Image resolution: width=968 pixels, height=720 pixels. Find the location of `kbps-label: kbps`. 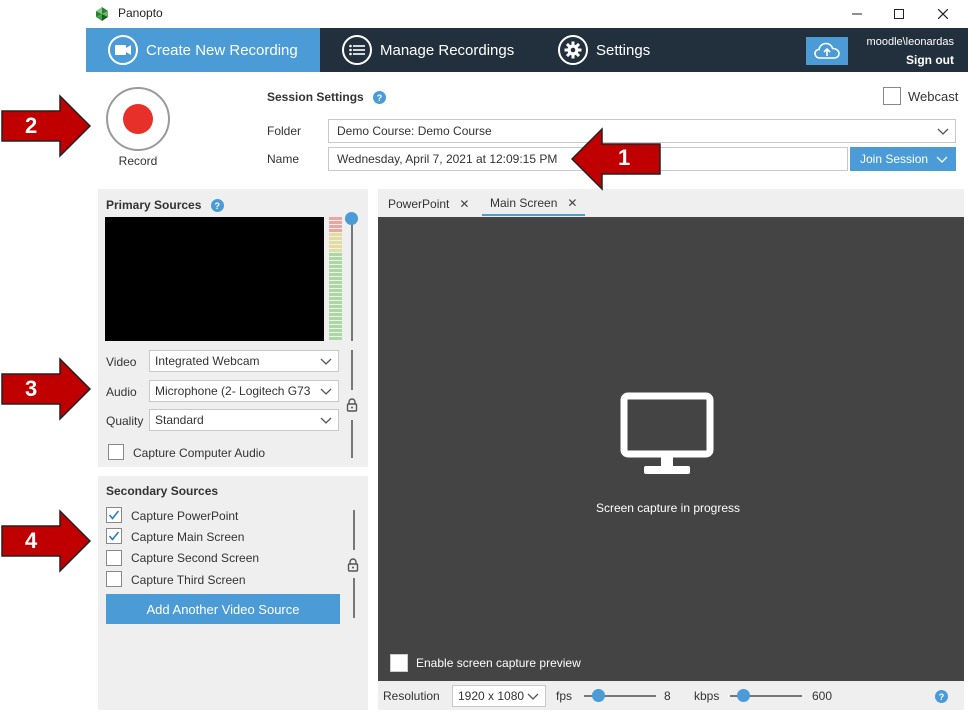

kbps-label: kbps is located at coordinates (707, 696).